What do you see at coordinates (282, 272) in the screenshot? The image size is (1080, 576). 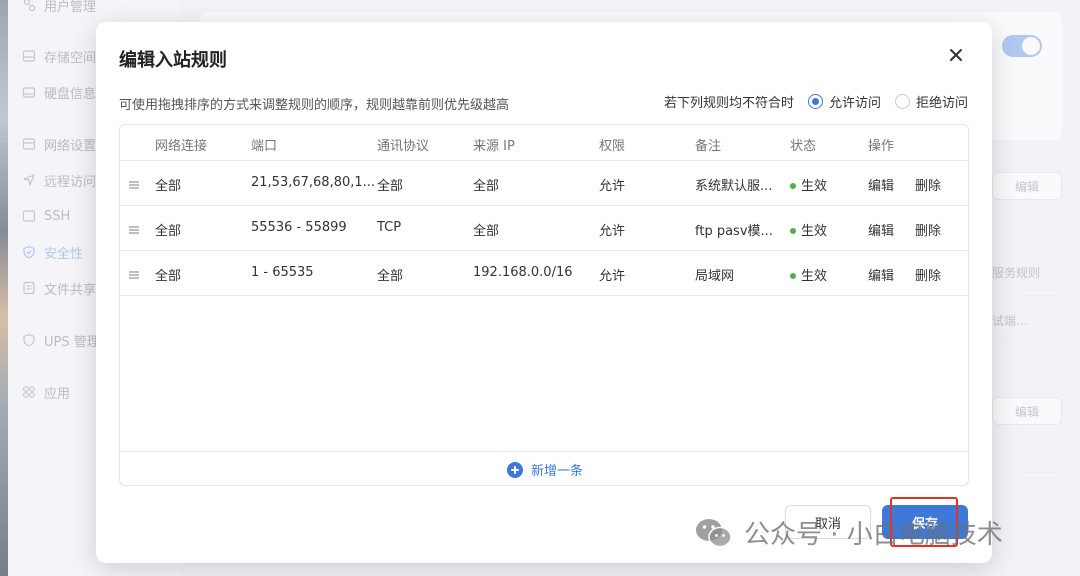 I see `cell-port: 1 - 65535` at bounding box center [282, 272].